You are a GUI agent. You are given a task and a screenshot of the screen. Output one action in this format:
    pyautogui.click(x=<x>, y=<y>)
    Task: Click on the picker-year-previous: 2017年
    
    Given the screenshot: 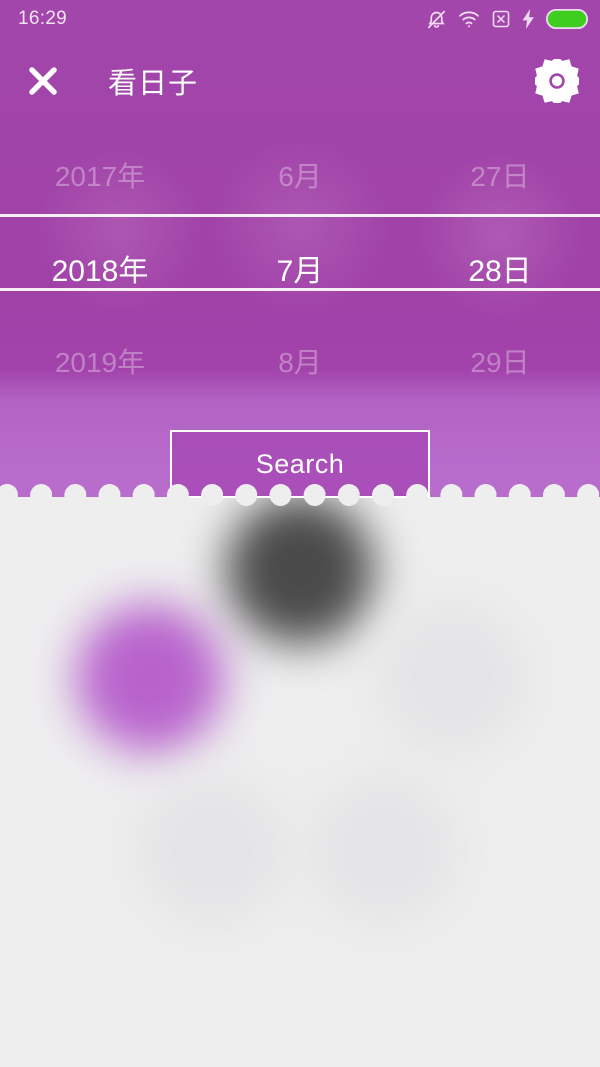 What is the action you would take?
    pyautogui.click(x=100, y=175)
    